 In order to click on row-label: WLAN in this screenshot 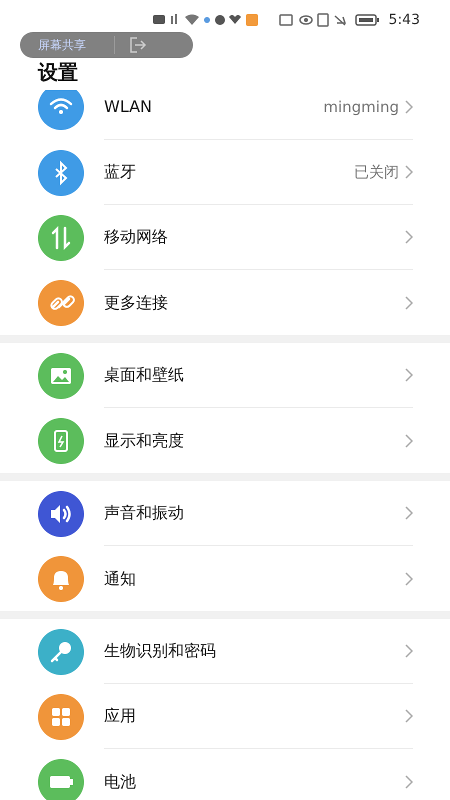, I will do `click(128, 107)`.